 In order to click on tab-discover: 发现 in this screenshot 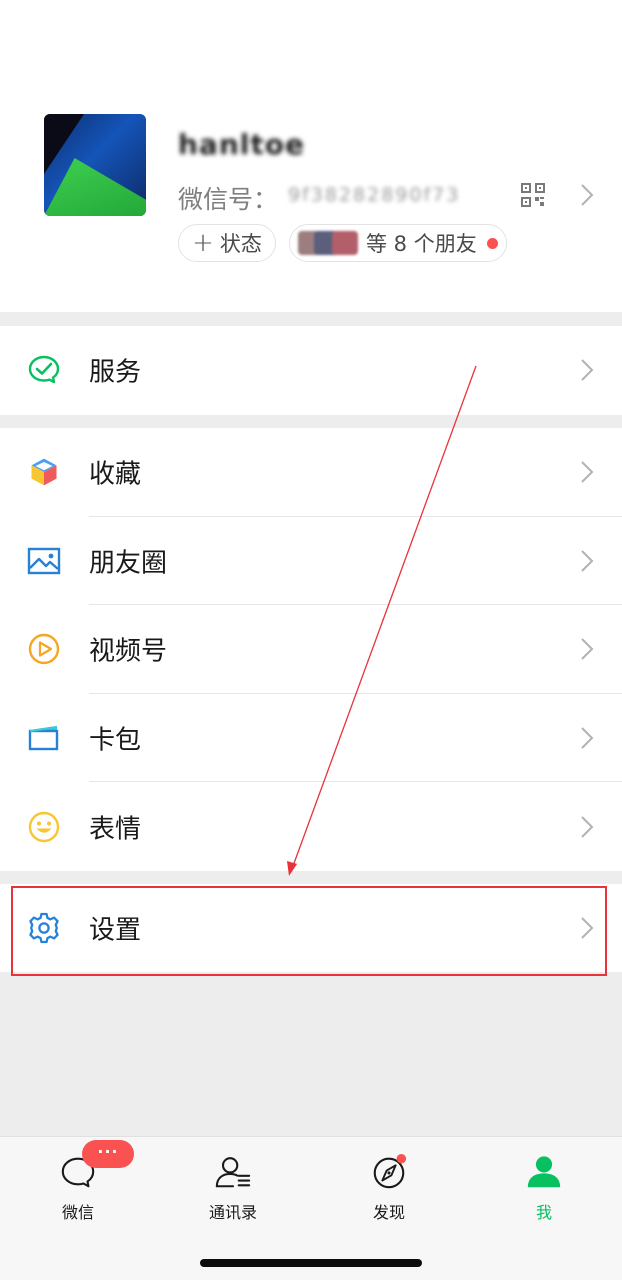, I will do `click(389, 1188)`.